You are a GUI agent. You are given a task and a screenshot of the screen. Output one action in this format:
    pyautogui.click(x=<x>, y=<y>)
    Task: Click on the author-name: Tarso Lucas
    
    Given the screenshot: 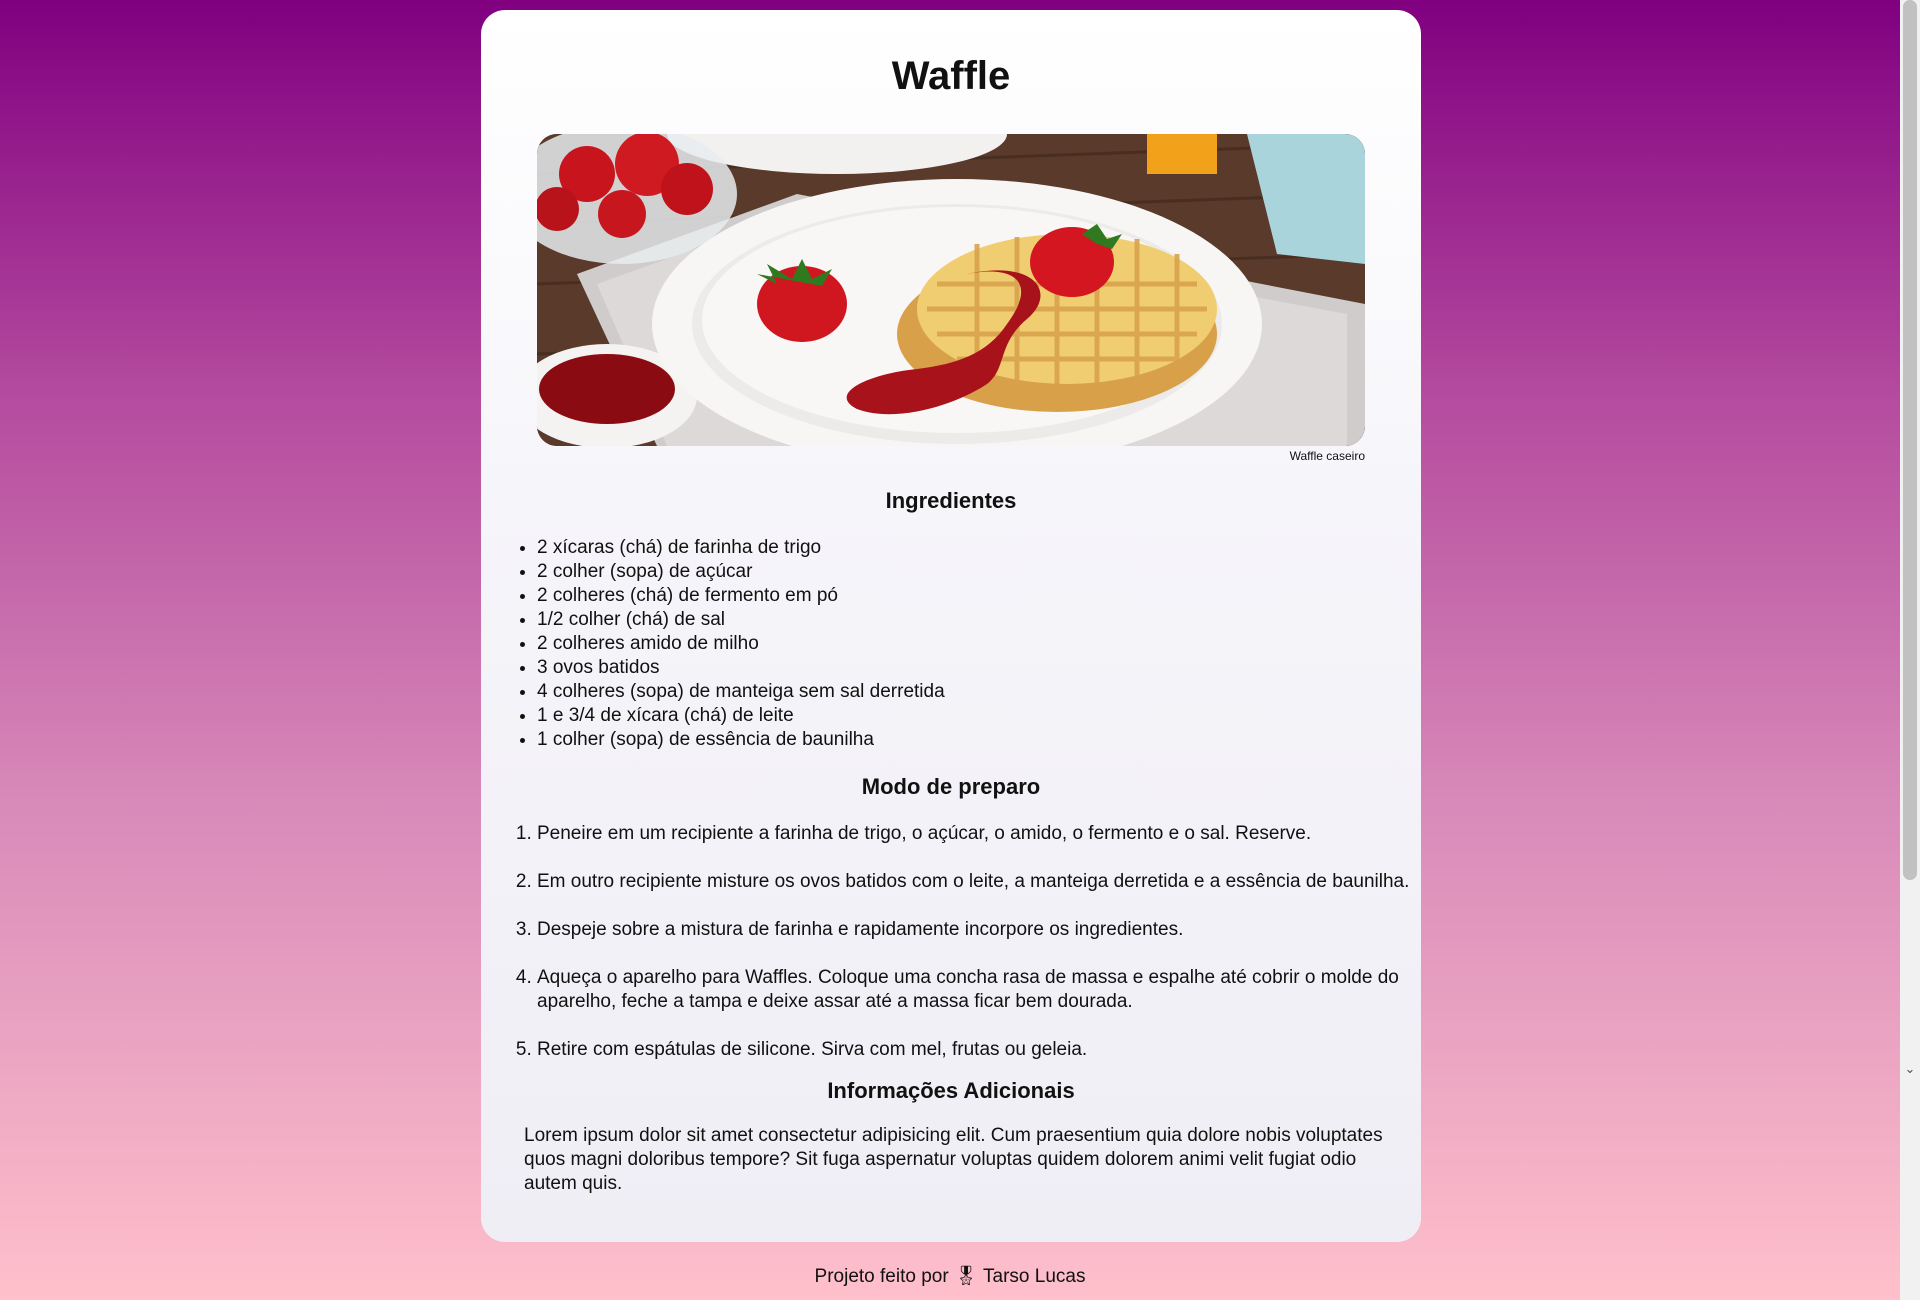 What is the action you would take?
    pyautogui.click(x=1034, y=1276)
    